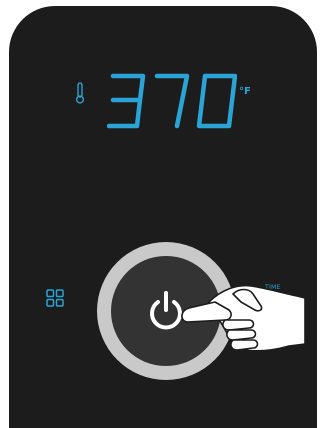  I want to click on time-button: TIME, so click(279, 299).